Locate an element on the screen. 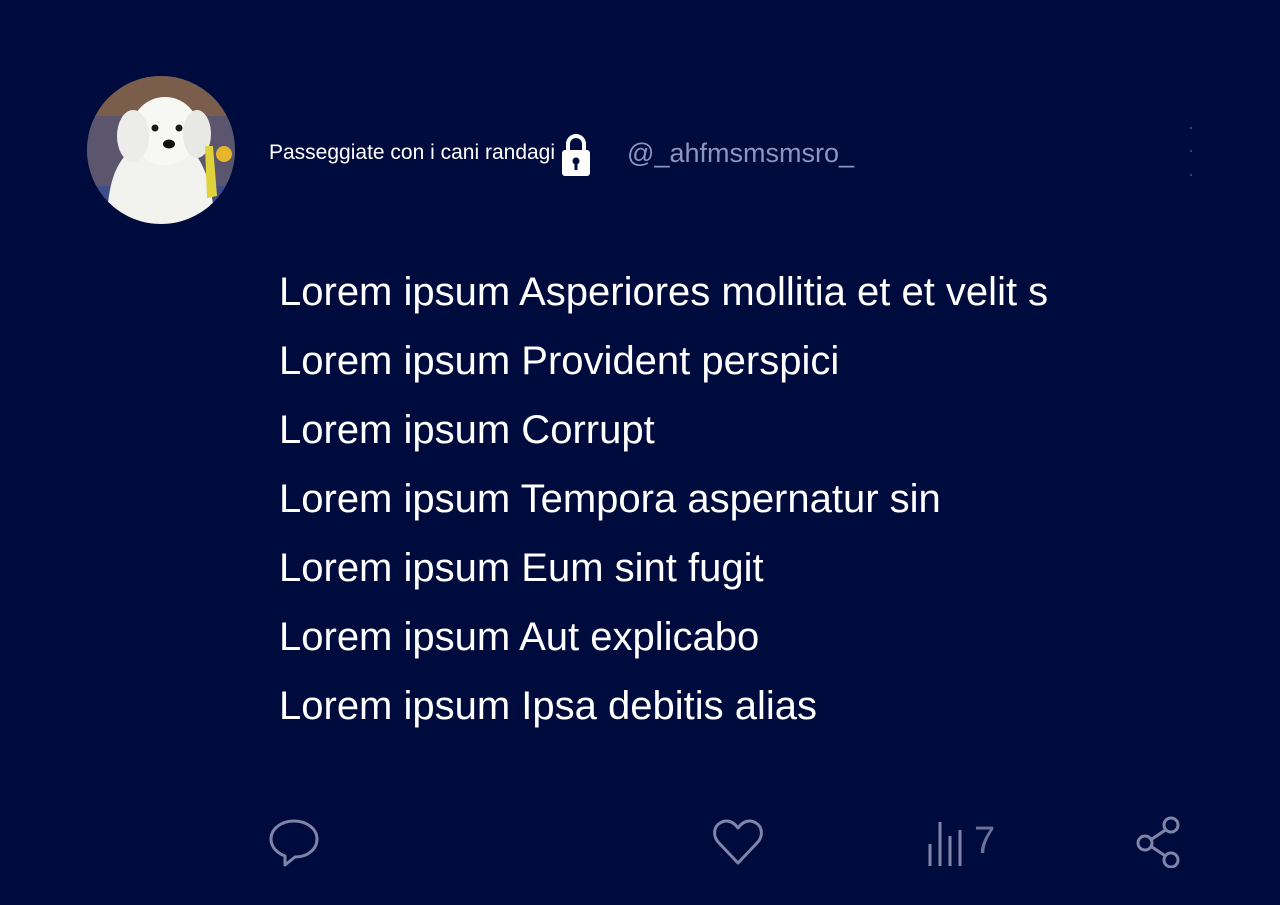 Image resolution: width=1280 pixels, height=905 pixels. share-button is located at coordinates (1159, 841).